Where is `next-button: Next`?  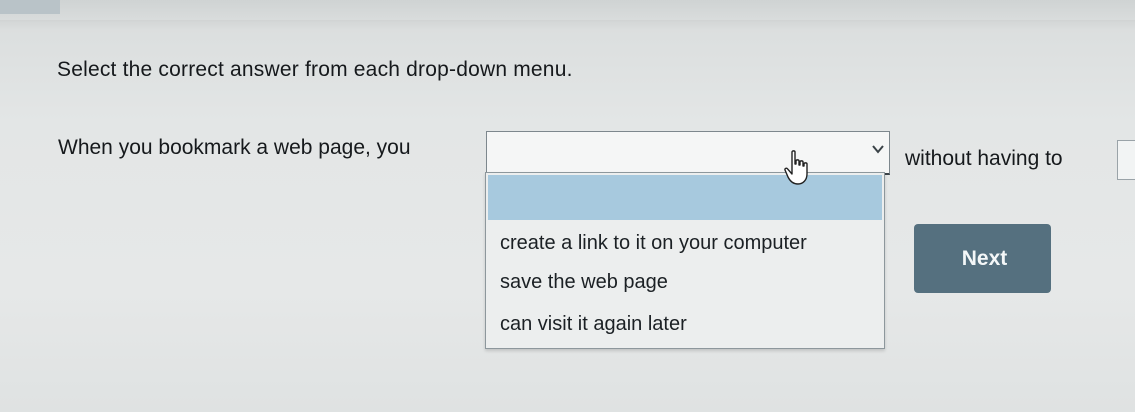 next-button: Next is located at coordinates (982, 258).